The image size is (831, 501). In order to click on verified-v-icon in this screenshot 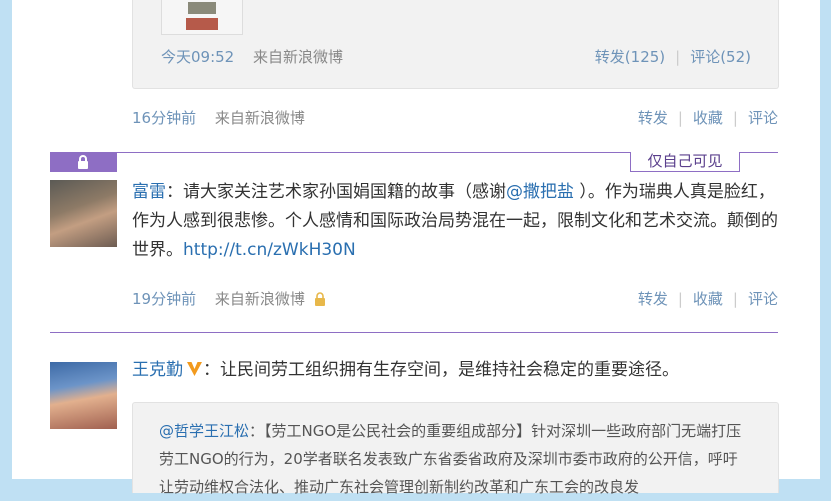, I will do `click(194, 367)`.